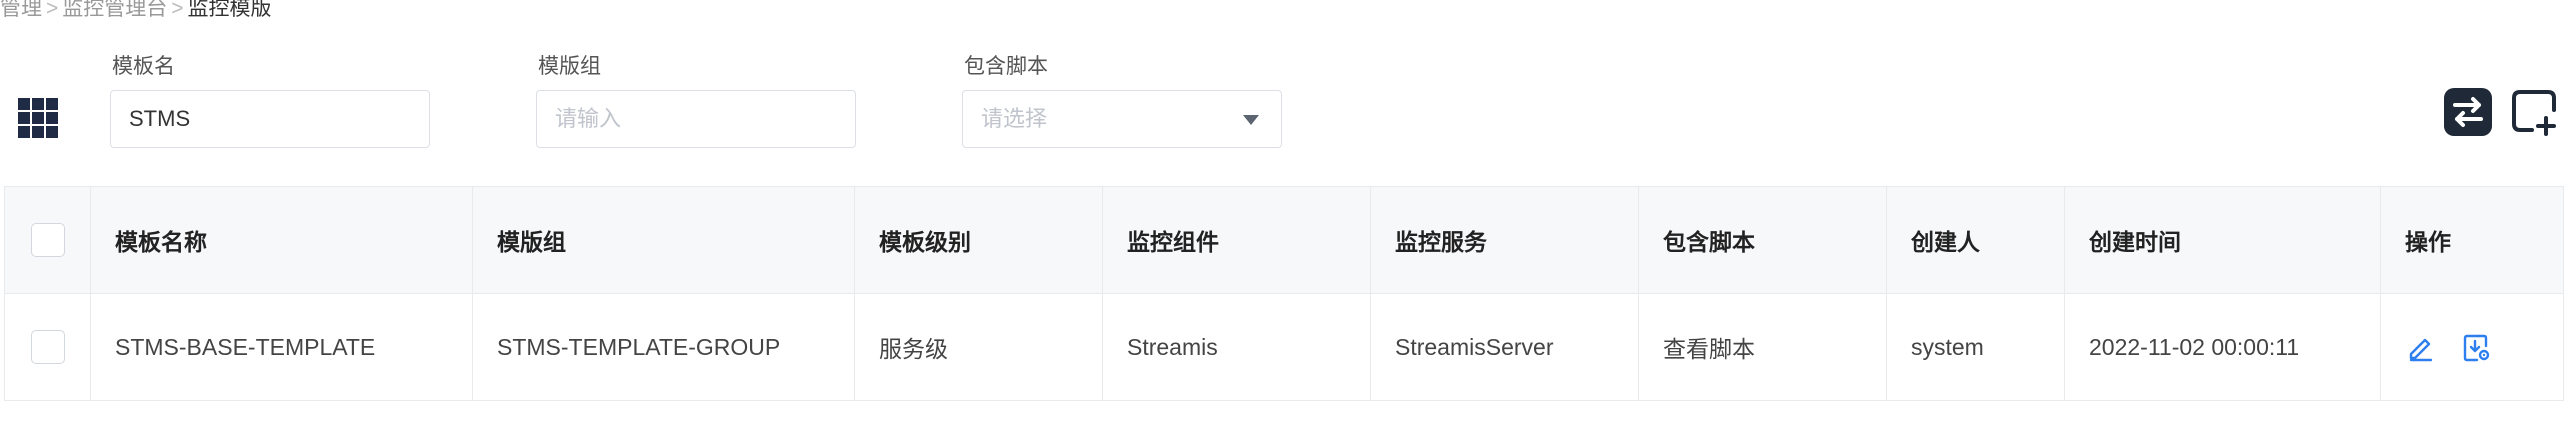  I want to click on select-all-cell, so click(48, 240).